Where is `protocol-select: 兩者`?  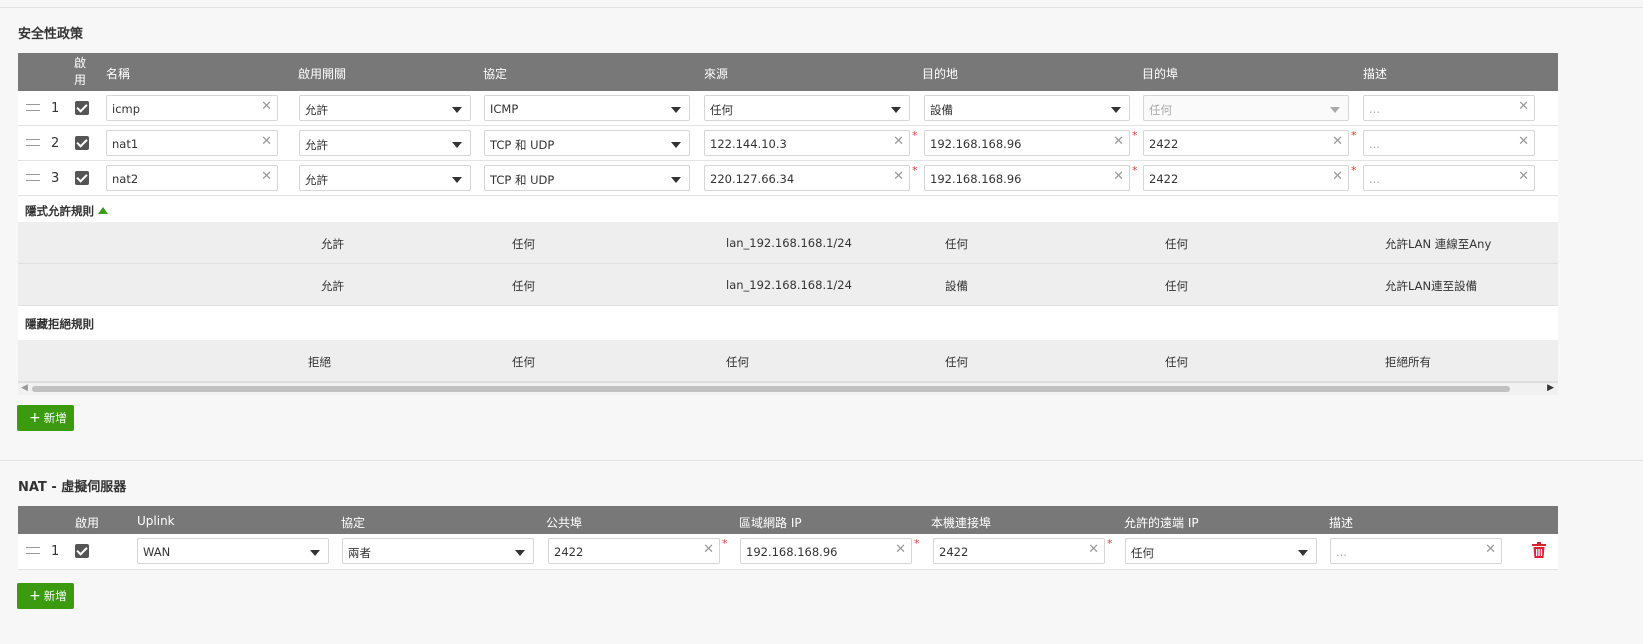 protocol-select: 兩者 is located at coordinates (438, 551).